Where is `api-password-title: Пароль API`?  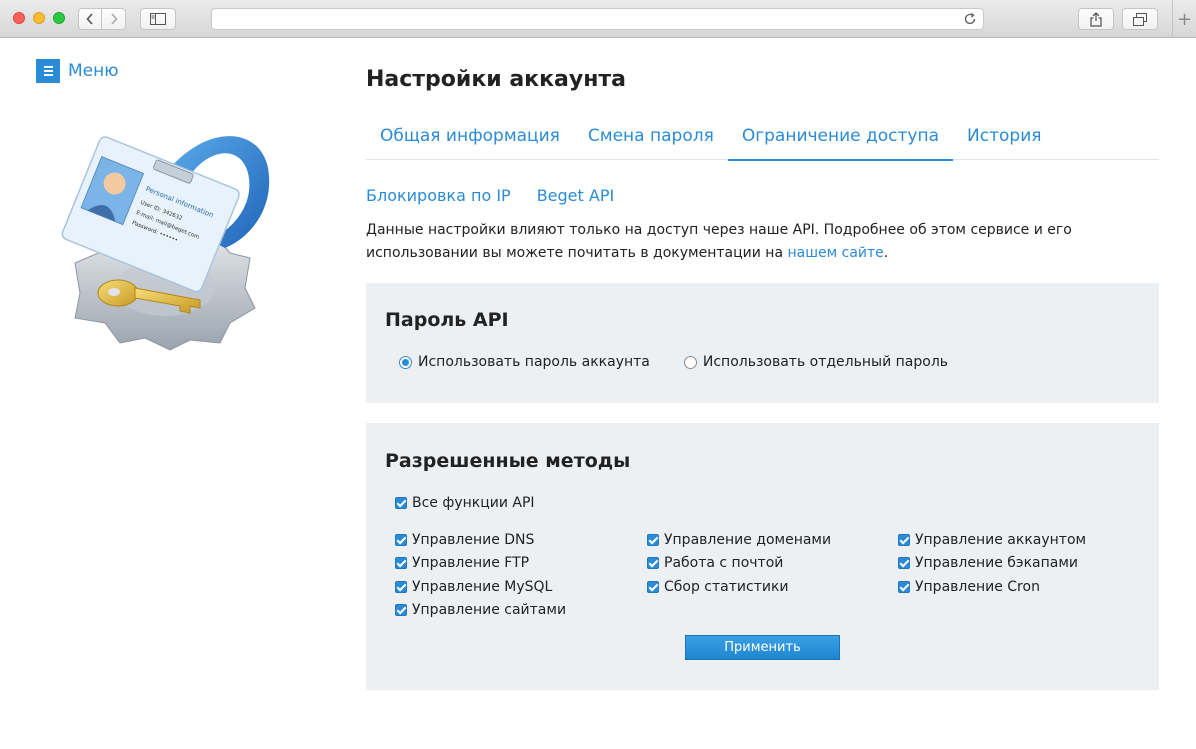 api-password-title: Пароль API is located at coordinates (447, 320).